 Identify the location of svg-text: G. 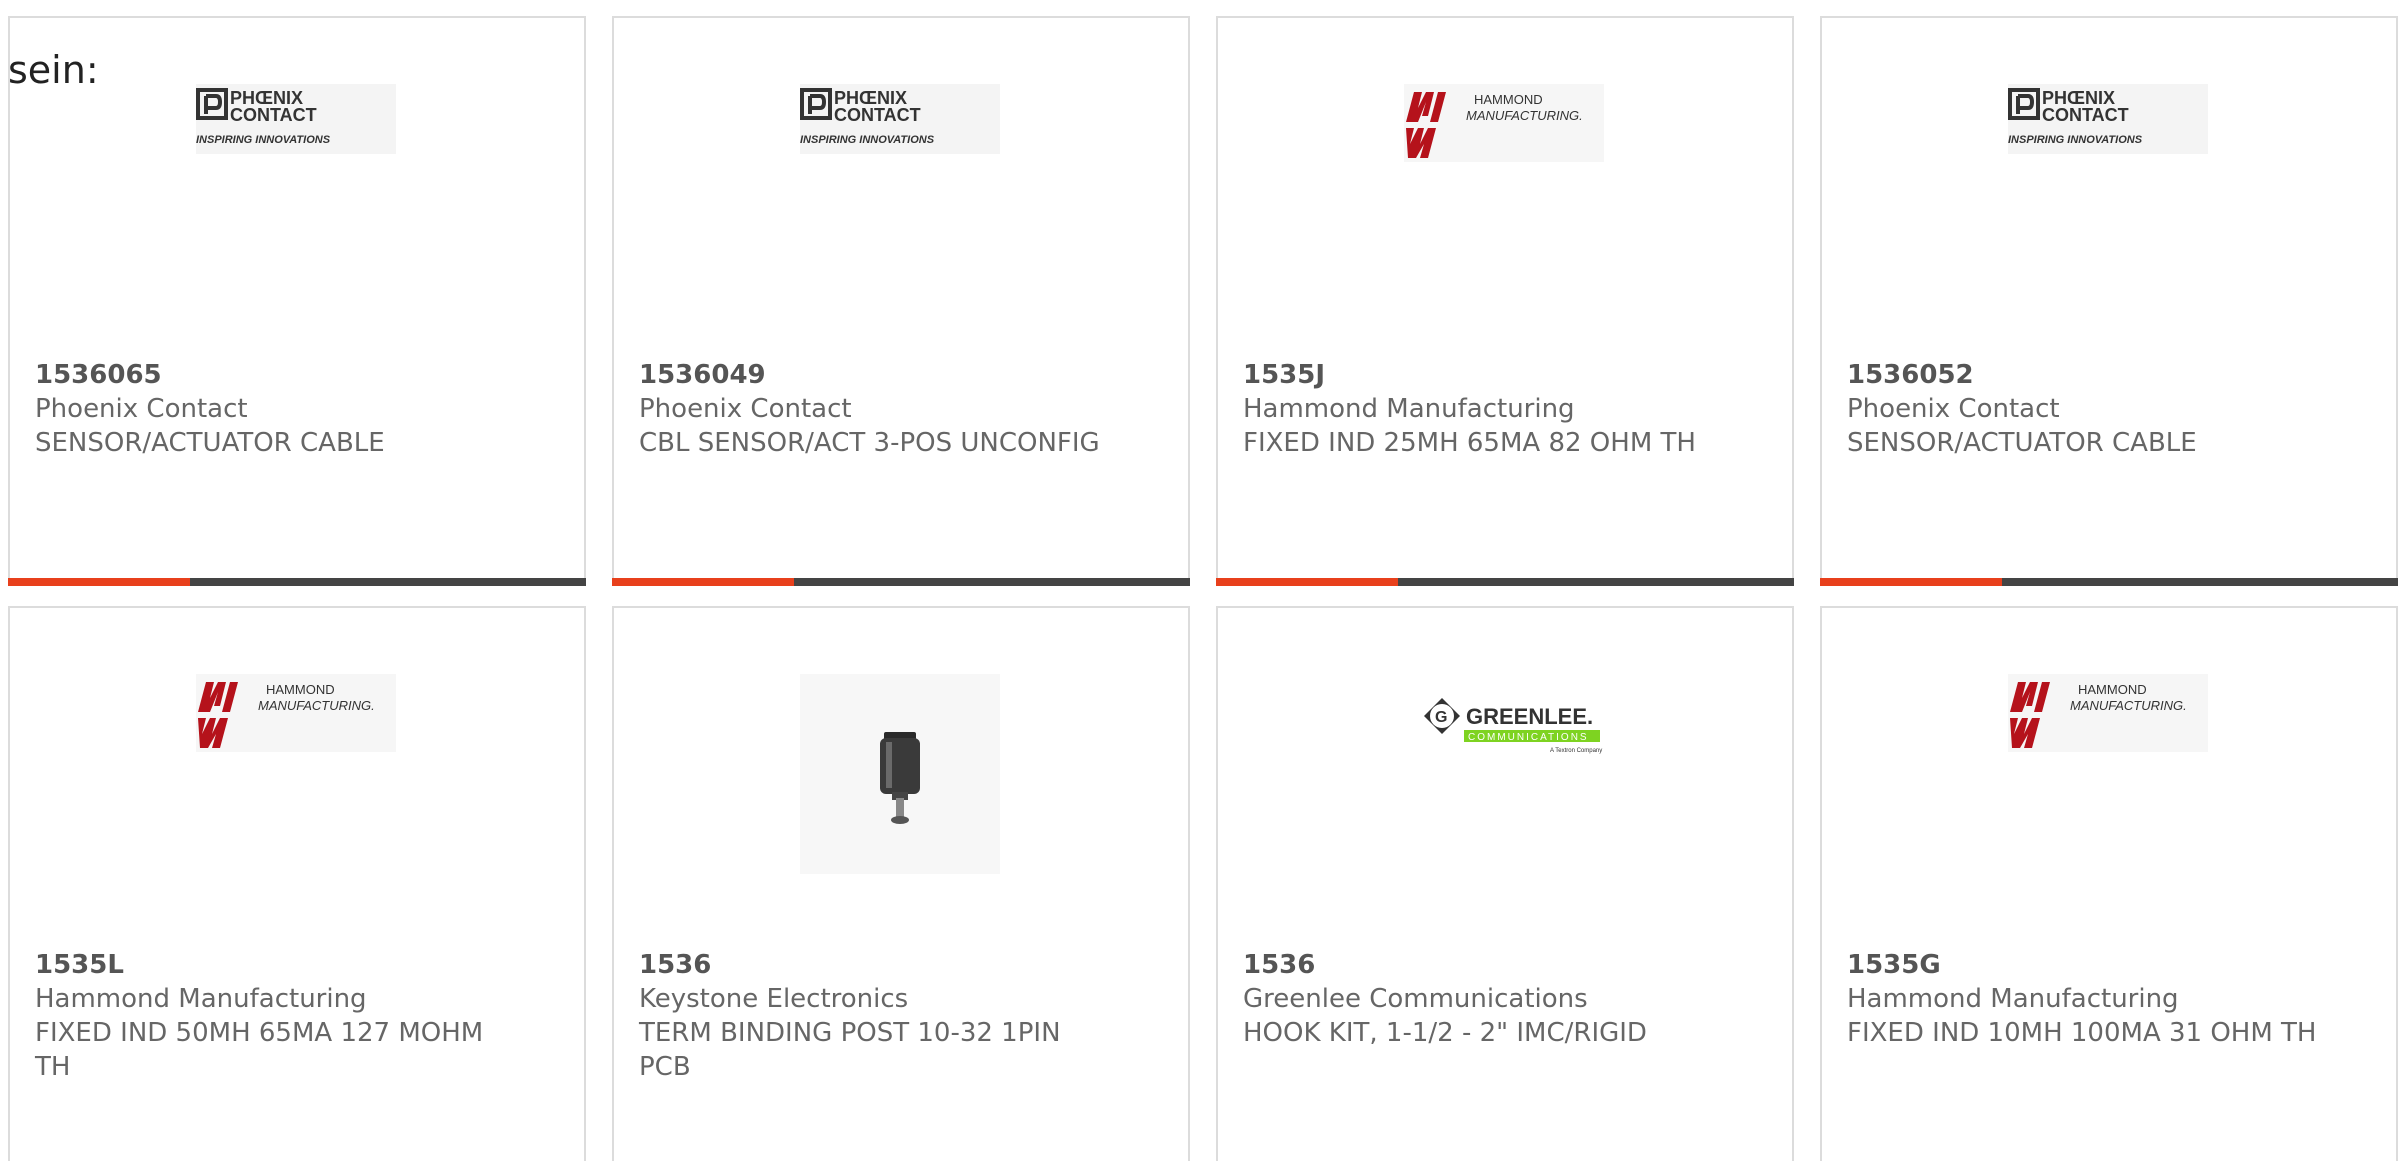
(1441, 717).